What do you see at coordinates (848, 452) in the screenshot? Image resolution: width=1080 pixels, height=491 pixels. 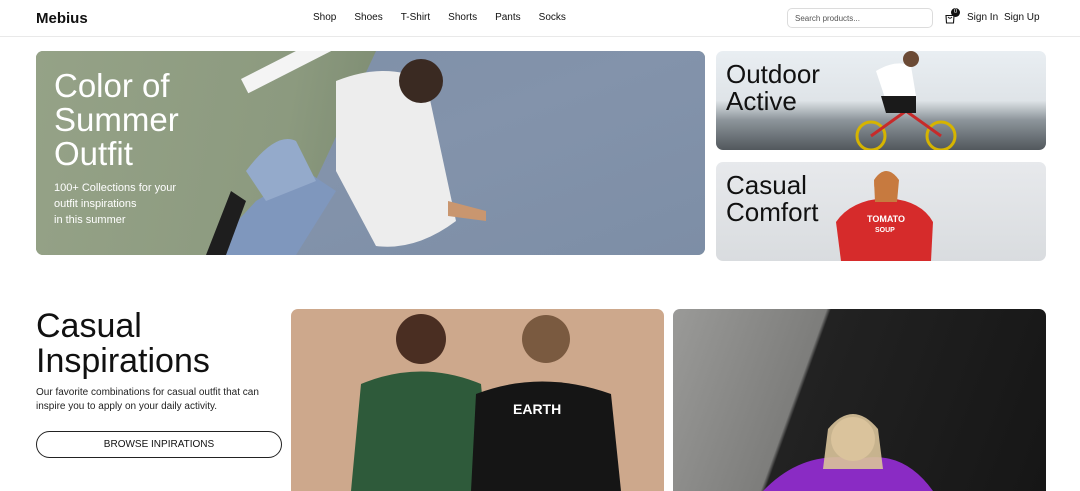 I see `purple-jacket-model-photo` at bounding box center [848, 452].